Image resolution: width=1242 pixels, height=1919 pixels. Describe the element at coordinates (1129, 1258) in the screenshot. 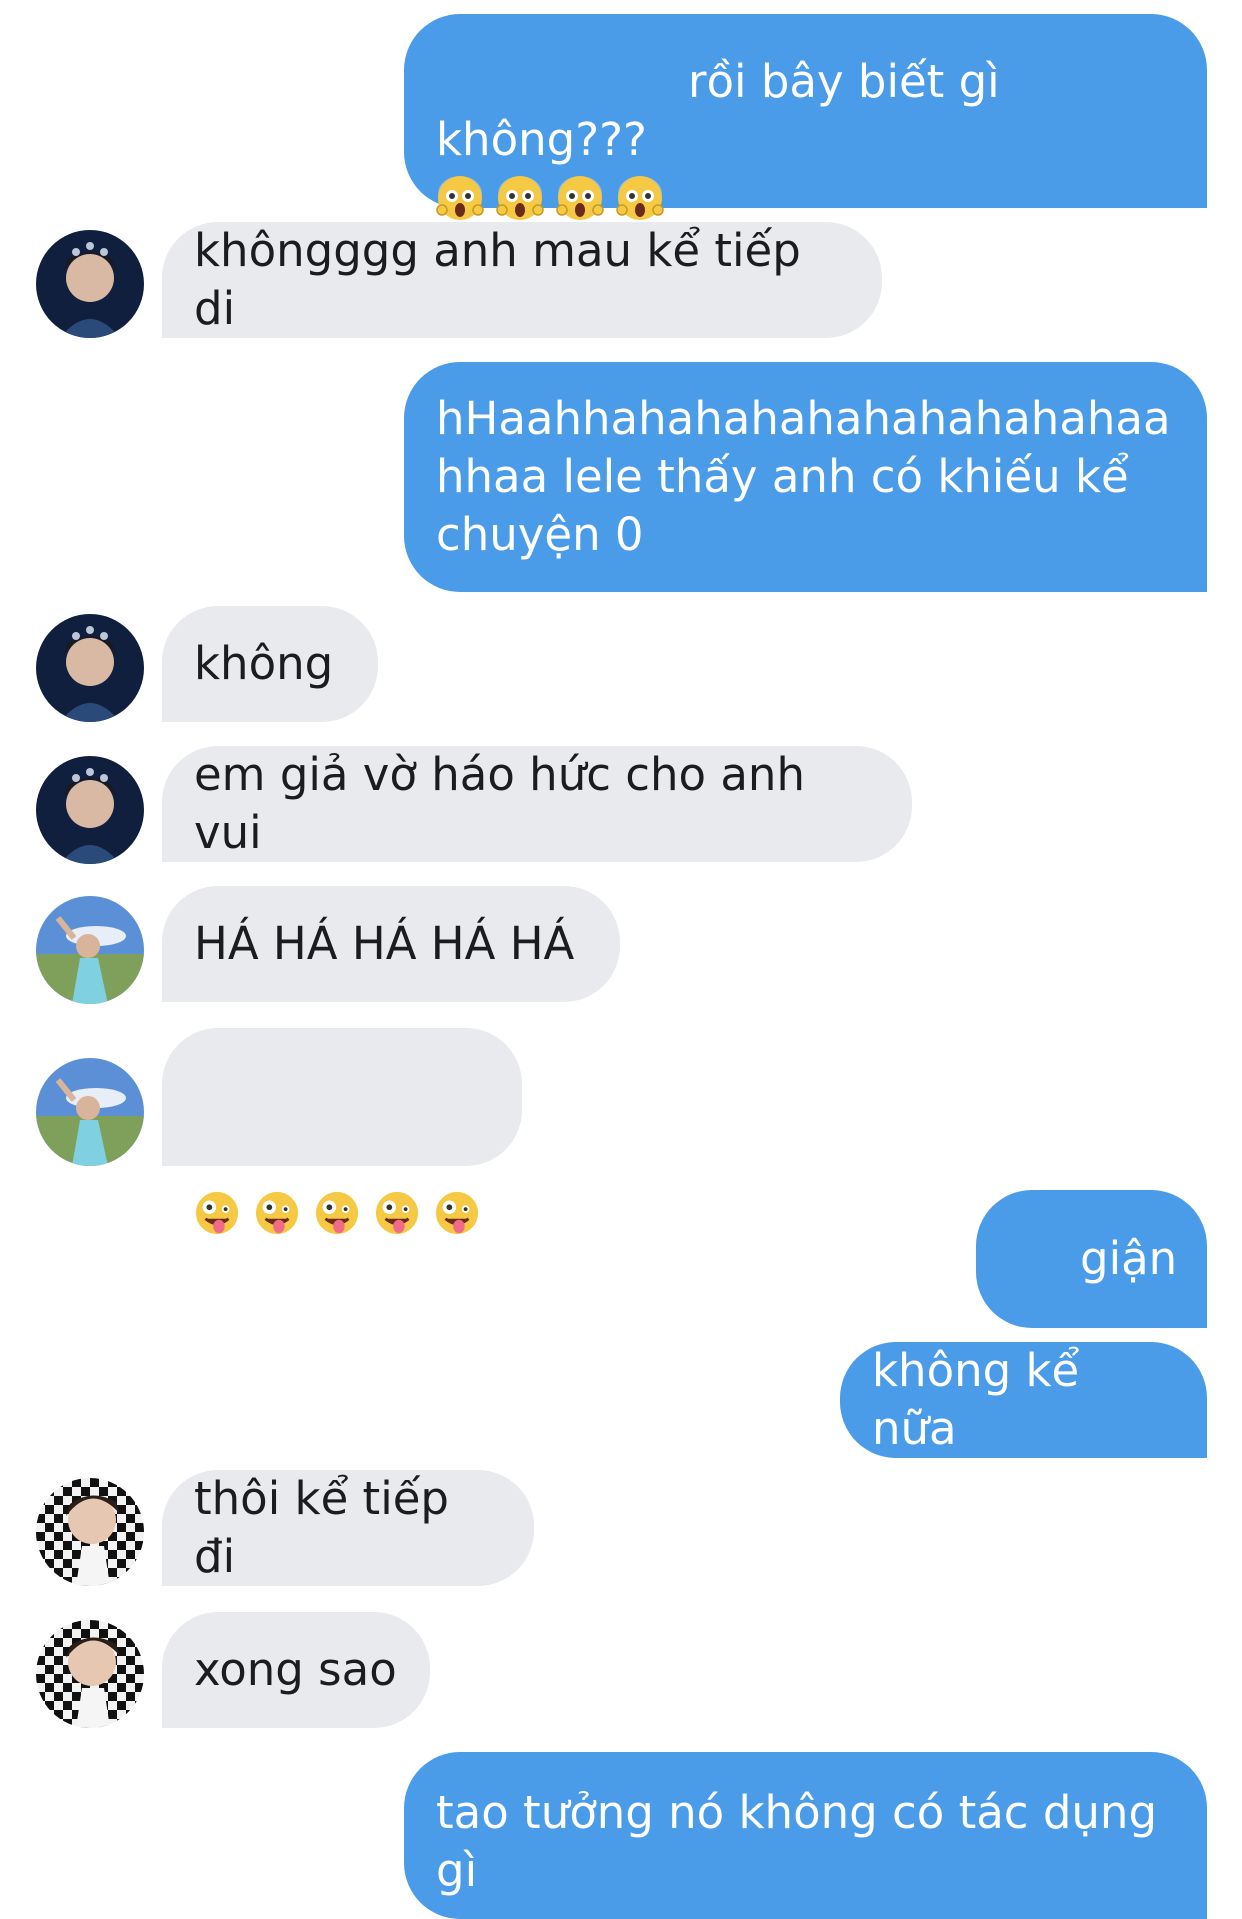

I see `message-text: giận` at that location.